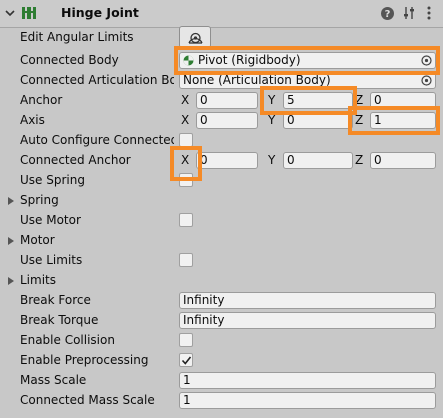  Describe the element at coordinates (204, 320) in the screenshot. I see `break-torque-value: Infinity` at that location.